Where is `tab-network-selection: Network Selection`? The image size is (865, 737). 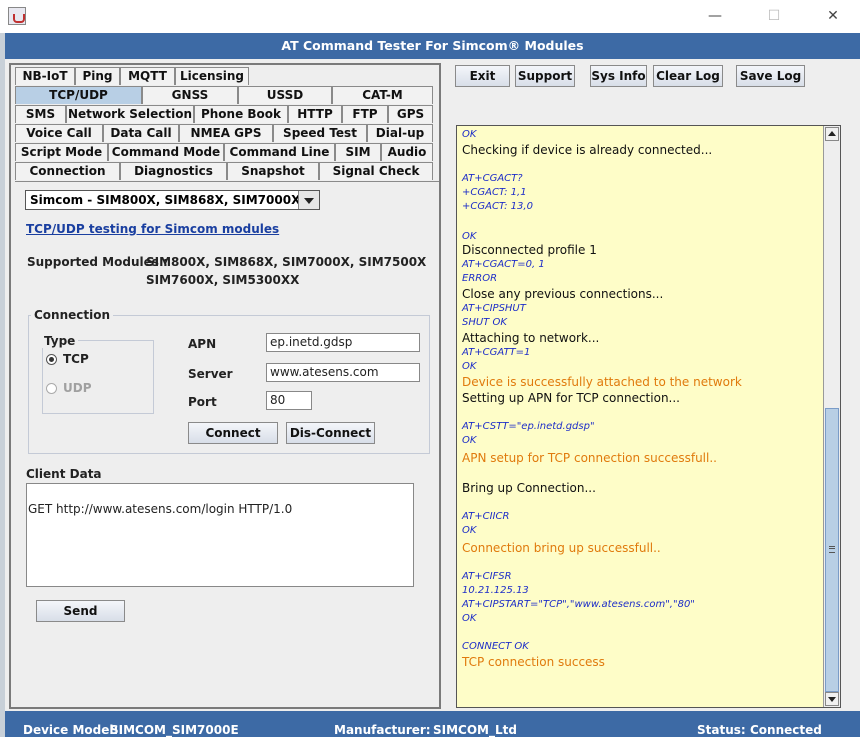 tab-network-selection: Network Selection is located at coordinates (130, 114).